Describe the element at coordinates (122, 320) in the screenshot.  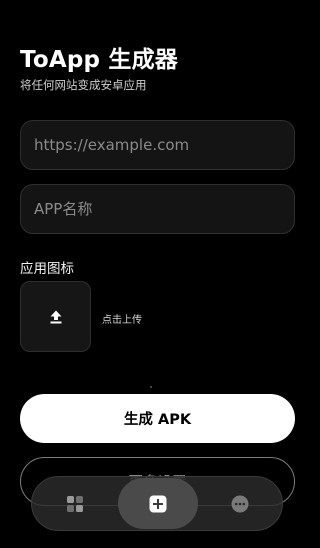
I see `upload-hint-text: 点击上传` at that location.